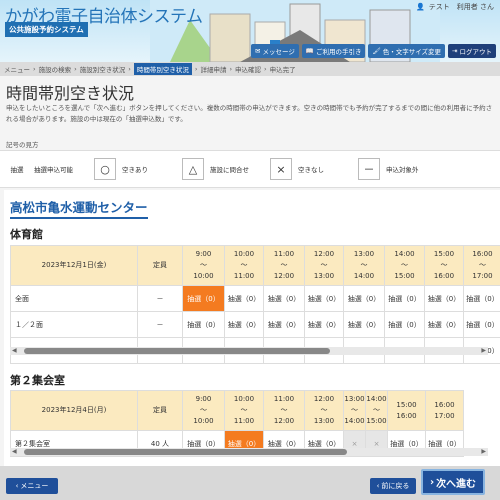  Describe the element at coordinates (105, 169) in the screenshot. I see `circle-icon: ○` at that location.